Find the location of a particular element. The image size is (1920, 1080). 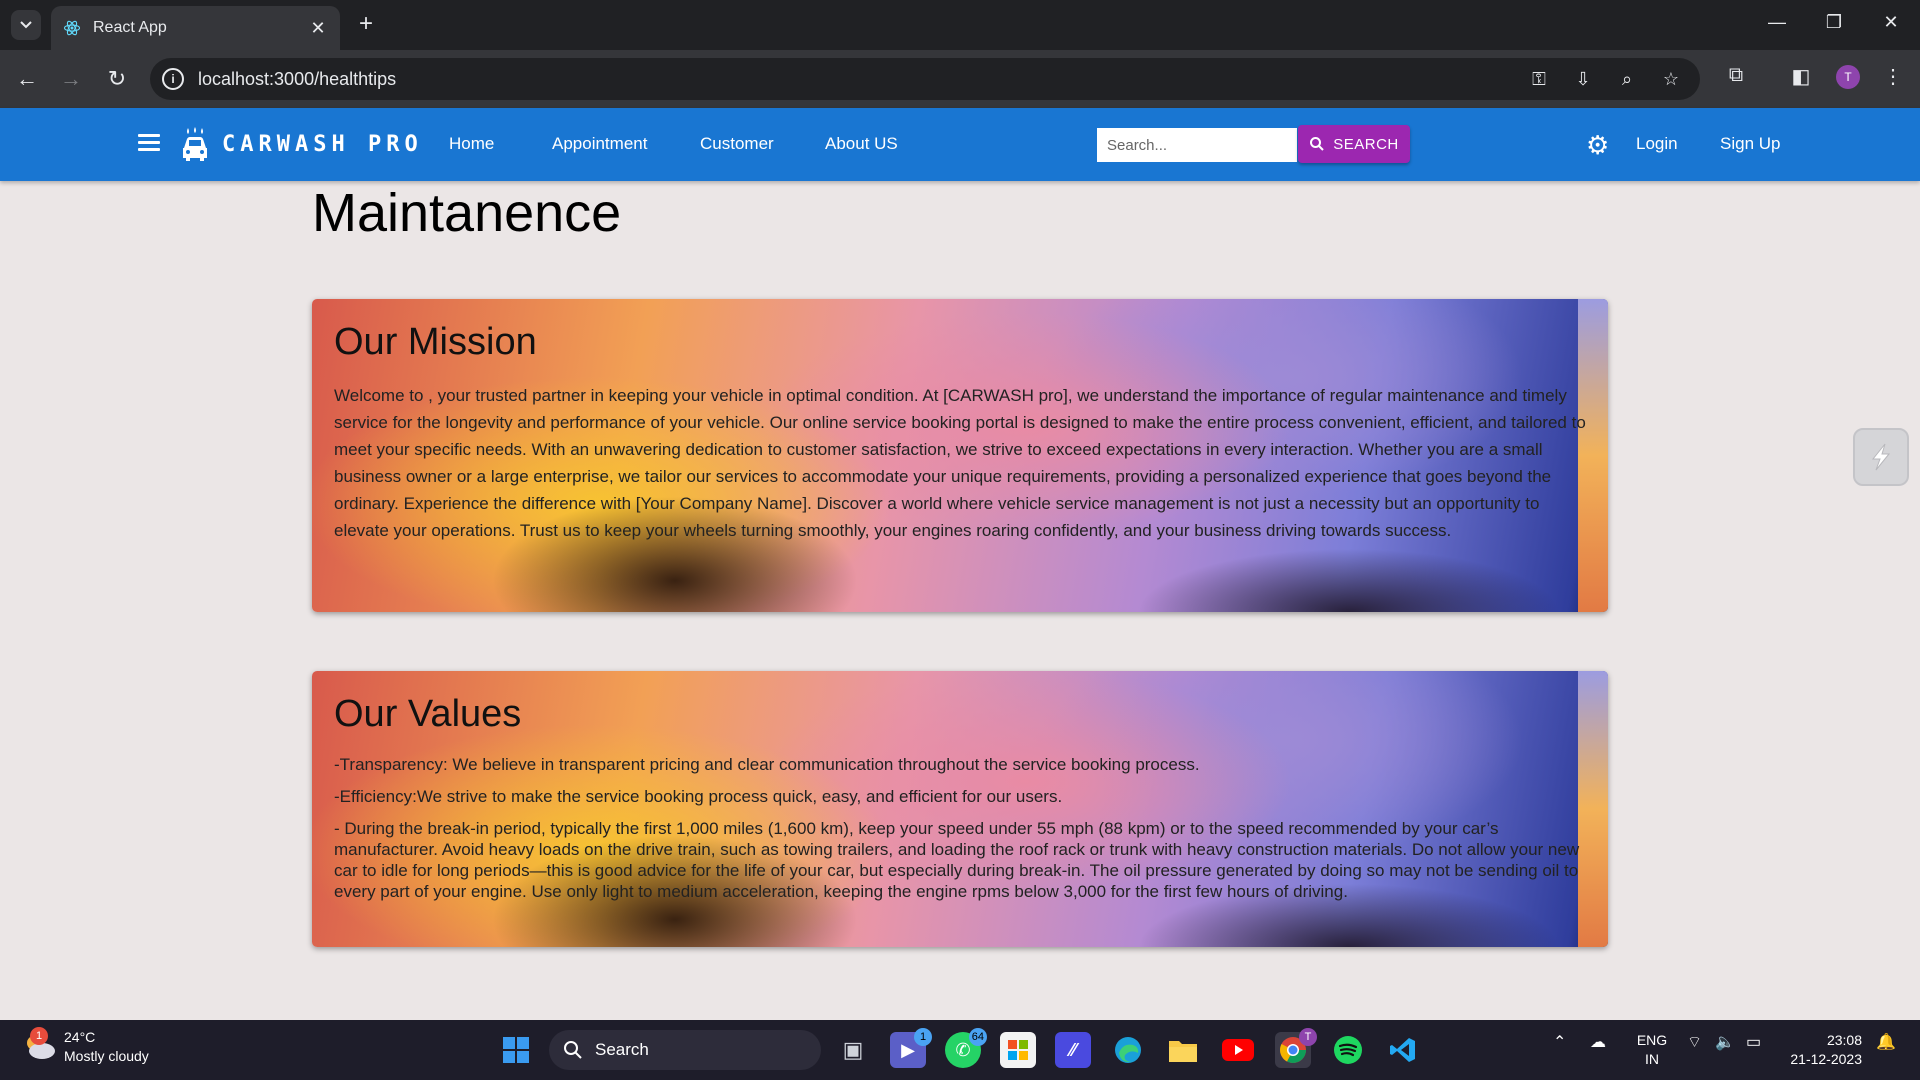

nav-appointment: Appointment is located at coordinates (599, 144).